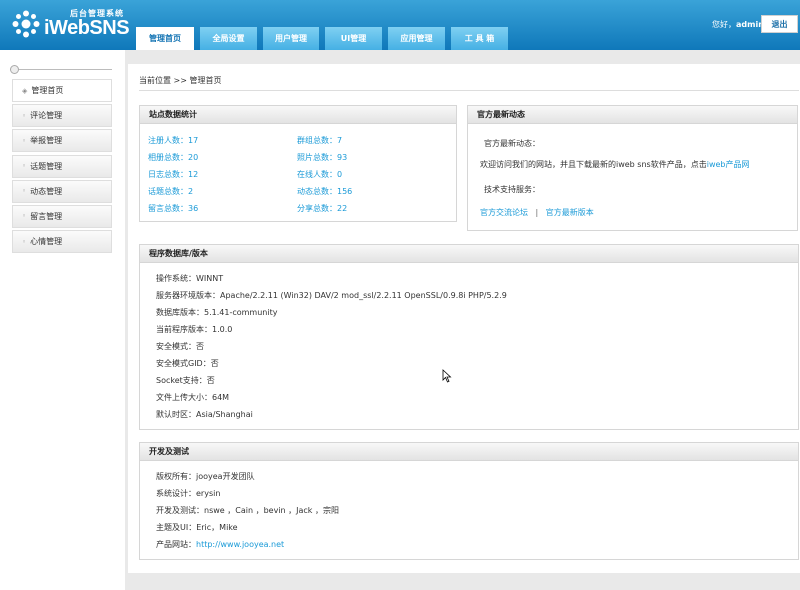  What do you see at coordinates (46, 216) in the screenshot?
I see `sidebar-item-label: 留言管理` at bounding box center [46, 216].